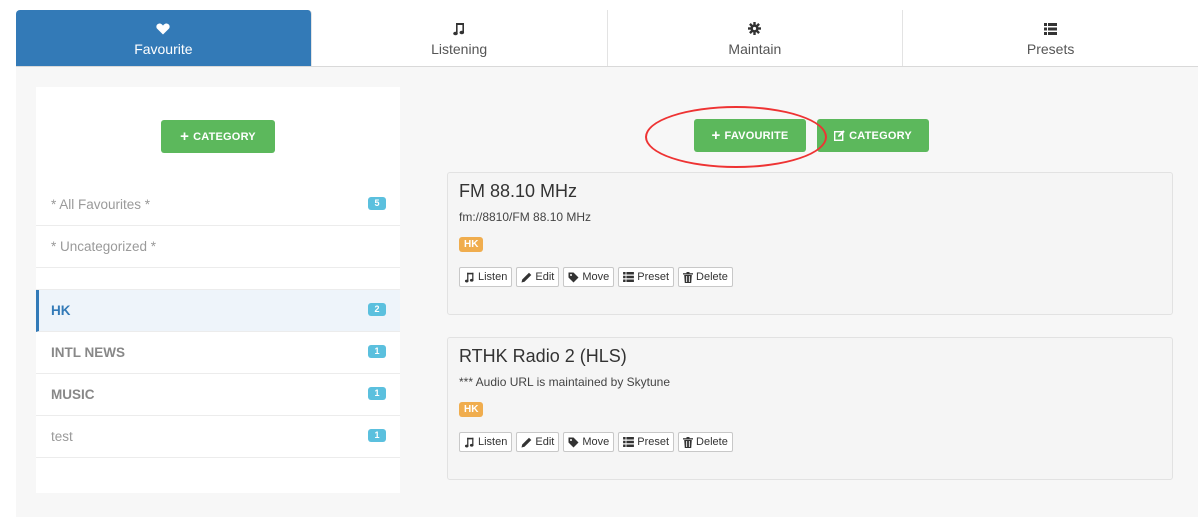 The height and width of the screenshot is (517, 1198). What do you see at coordinates (218, 353) in the screenshot?
I see `category-item-intl-news: INTL NEWS 1` at bounding box center [218, 353].